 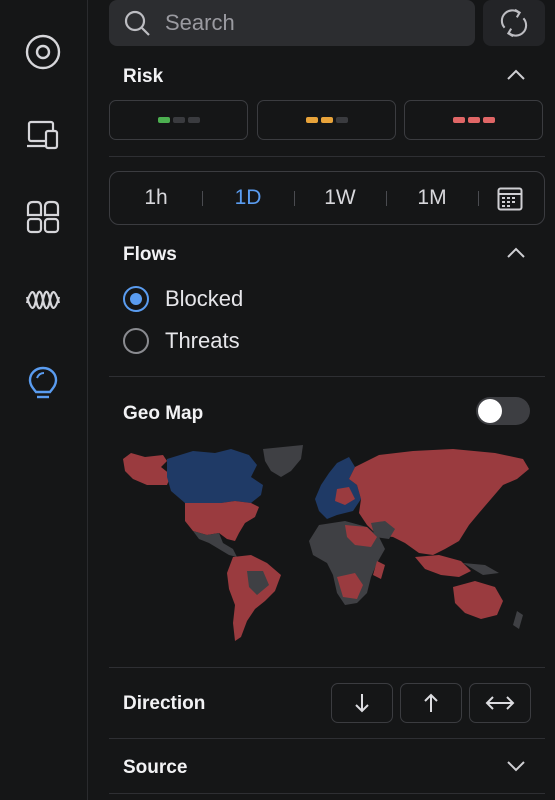 What do you see at coordinates (248, 198) in the screenshot?
I see `time-option-1d: 1D` at bounding box center [248, 198].